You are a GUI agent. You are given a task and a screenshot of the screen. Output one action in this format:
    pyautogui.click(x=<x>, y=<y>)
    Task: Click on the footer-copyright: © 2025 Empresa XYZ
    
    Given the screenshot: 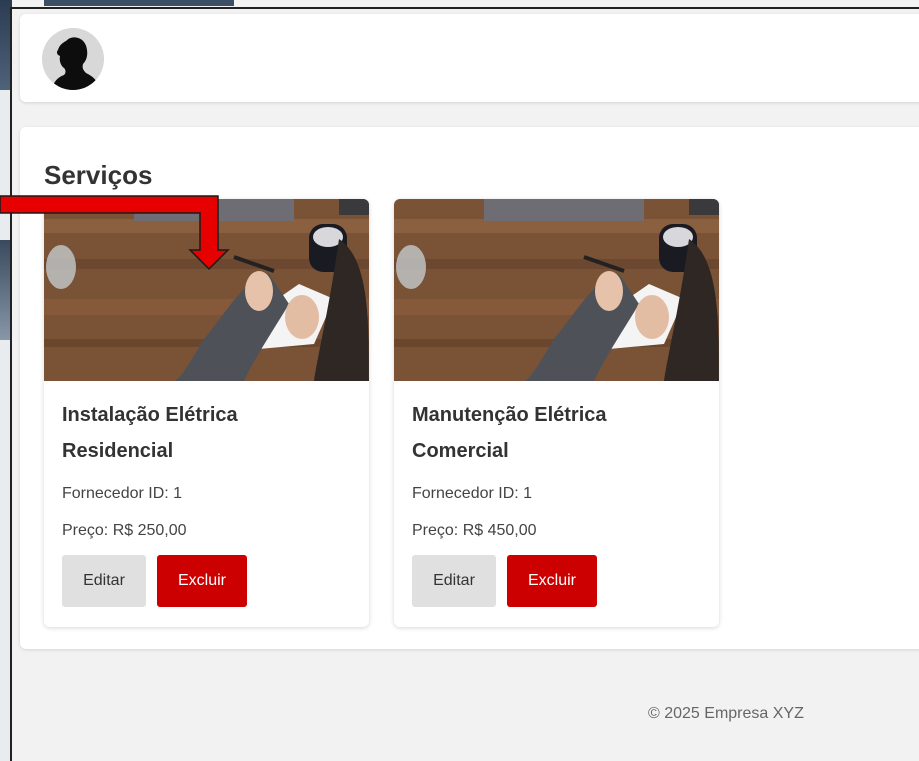 What is the action you would take?
    pyautogui.click(x=726, y=713)
    